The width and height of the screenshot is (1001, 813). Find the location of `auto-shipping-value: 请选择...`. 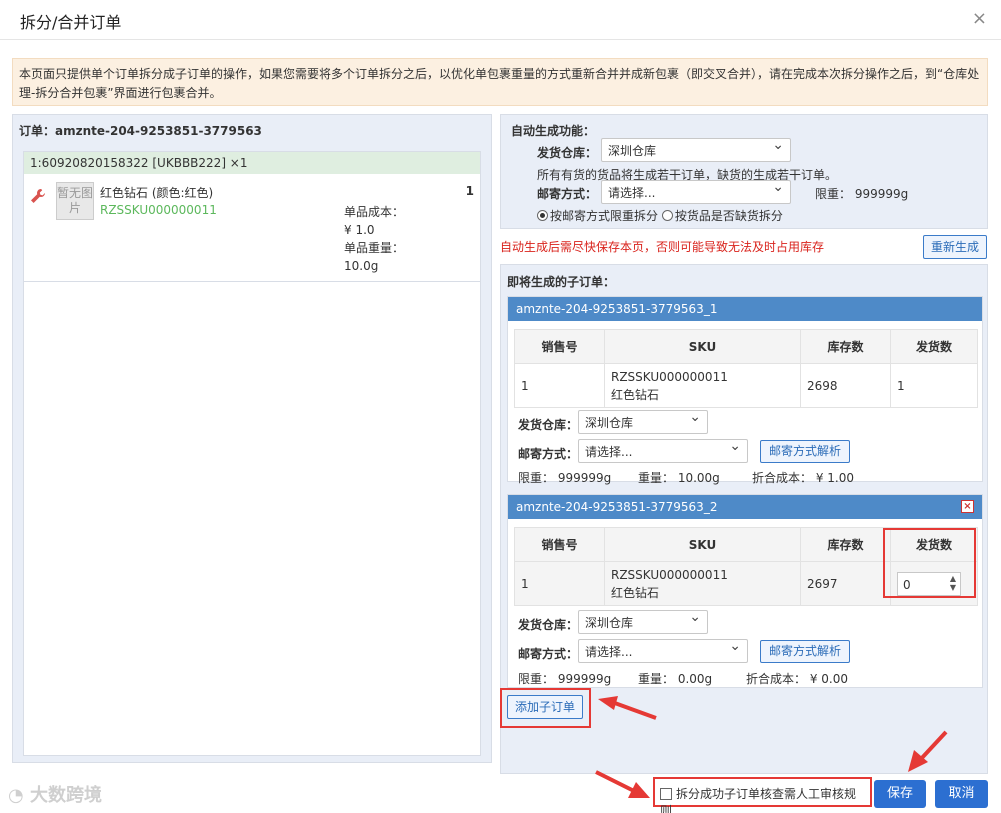

auto-shipping-value: 请选择... is located at coordinates (632, 193).